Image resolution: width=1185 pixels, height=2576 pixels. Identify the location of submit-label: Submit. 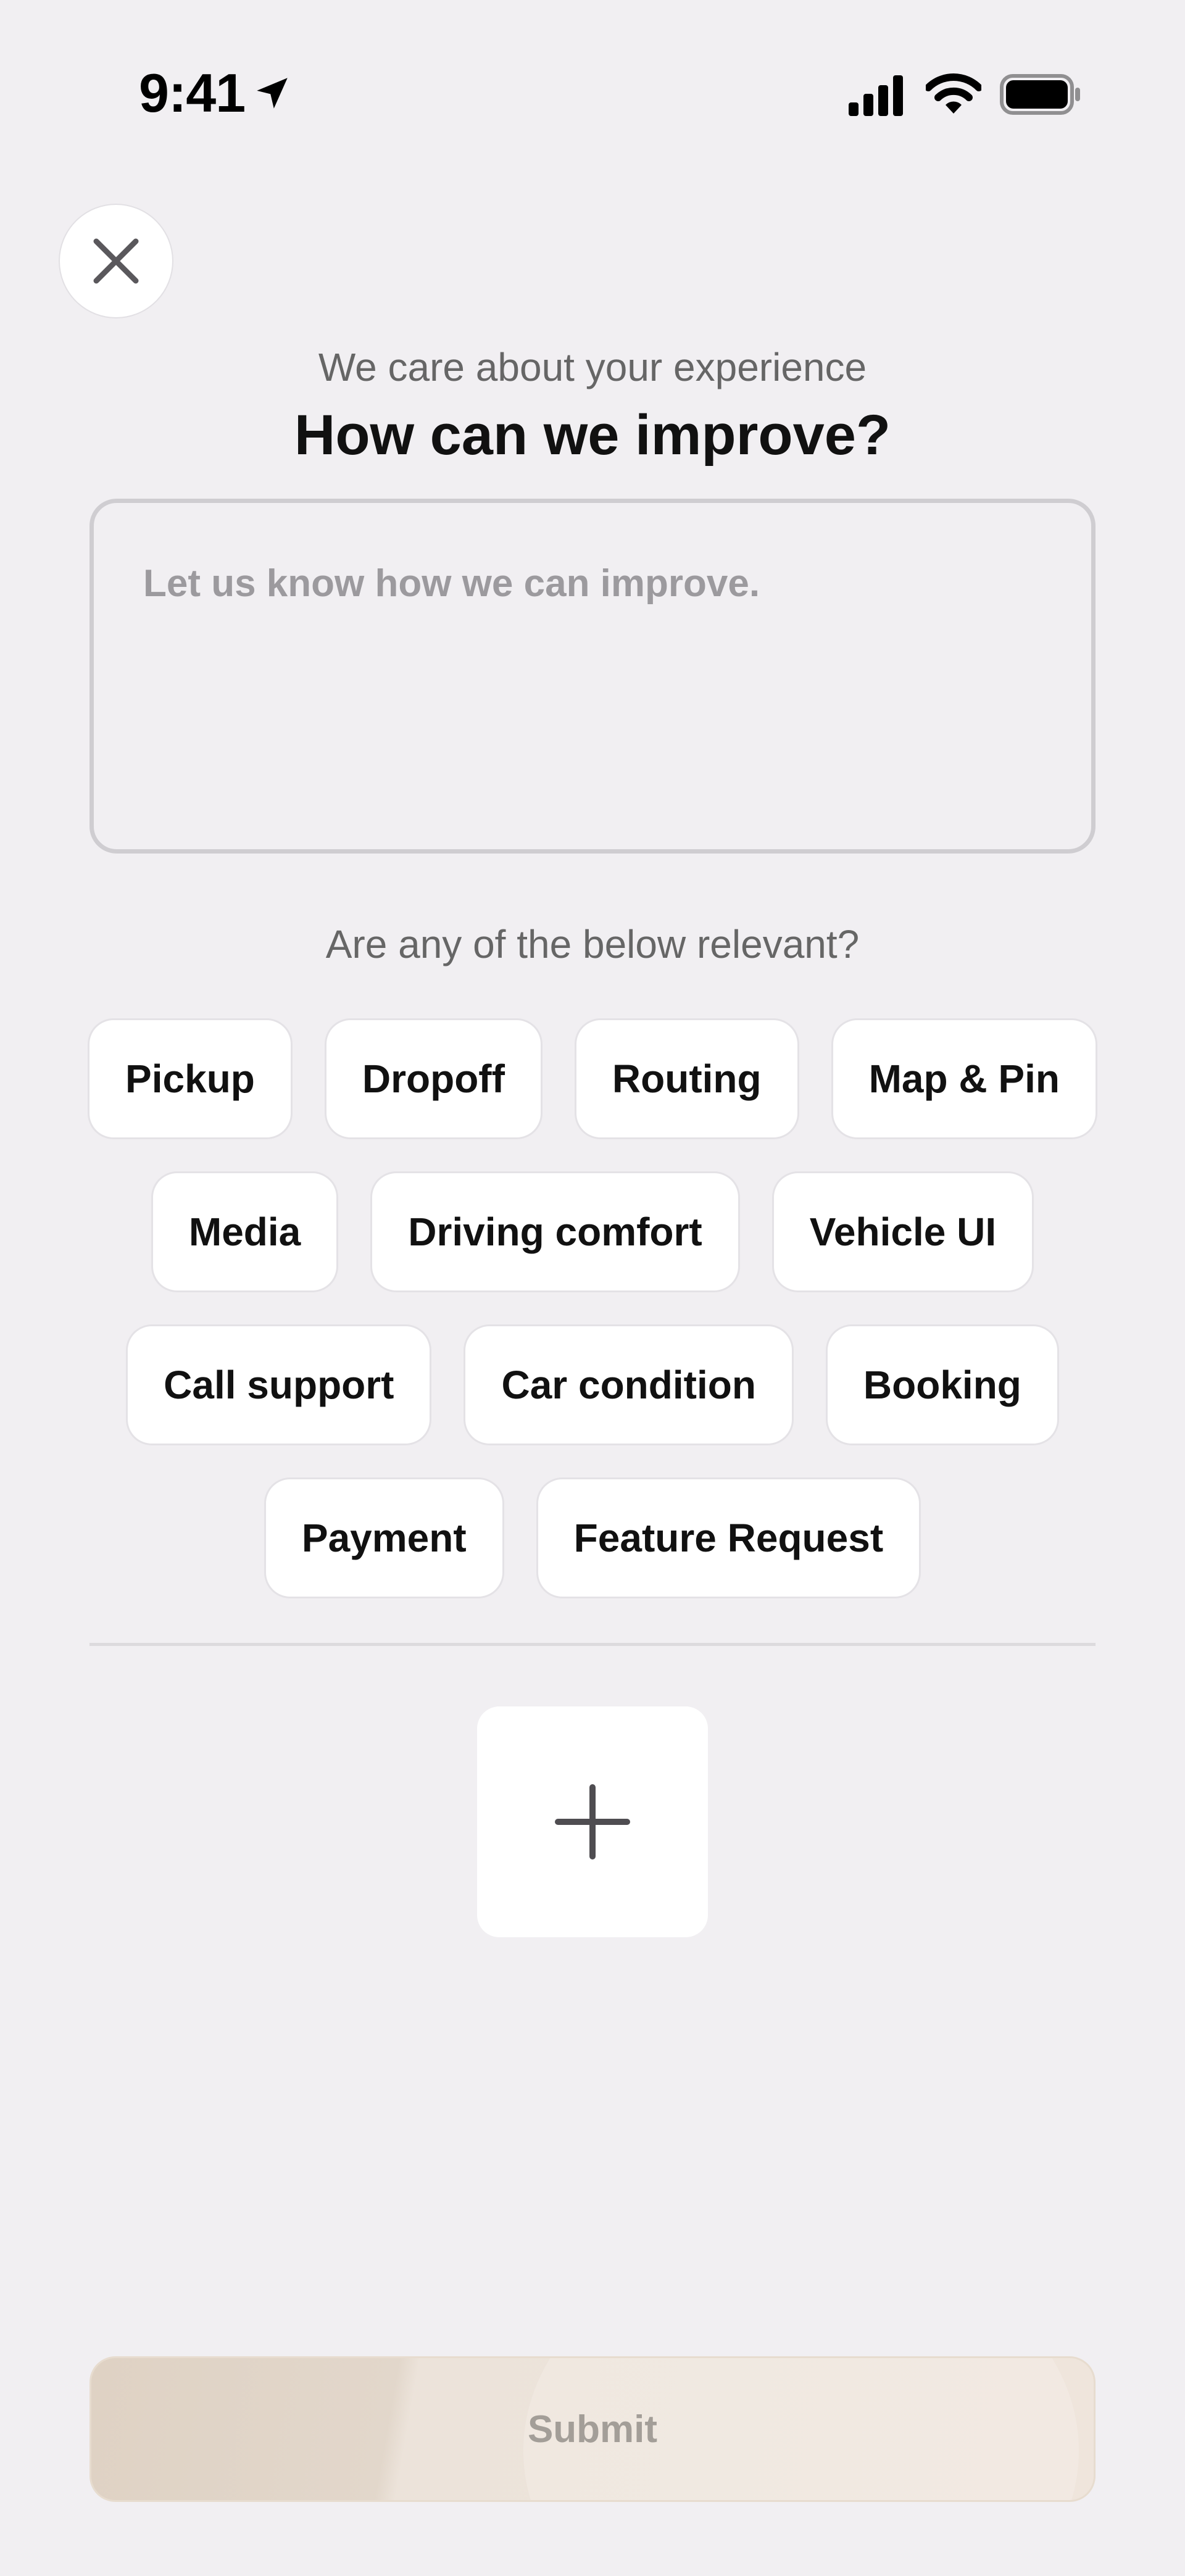
(592, 2429).